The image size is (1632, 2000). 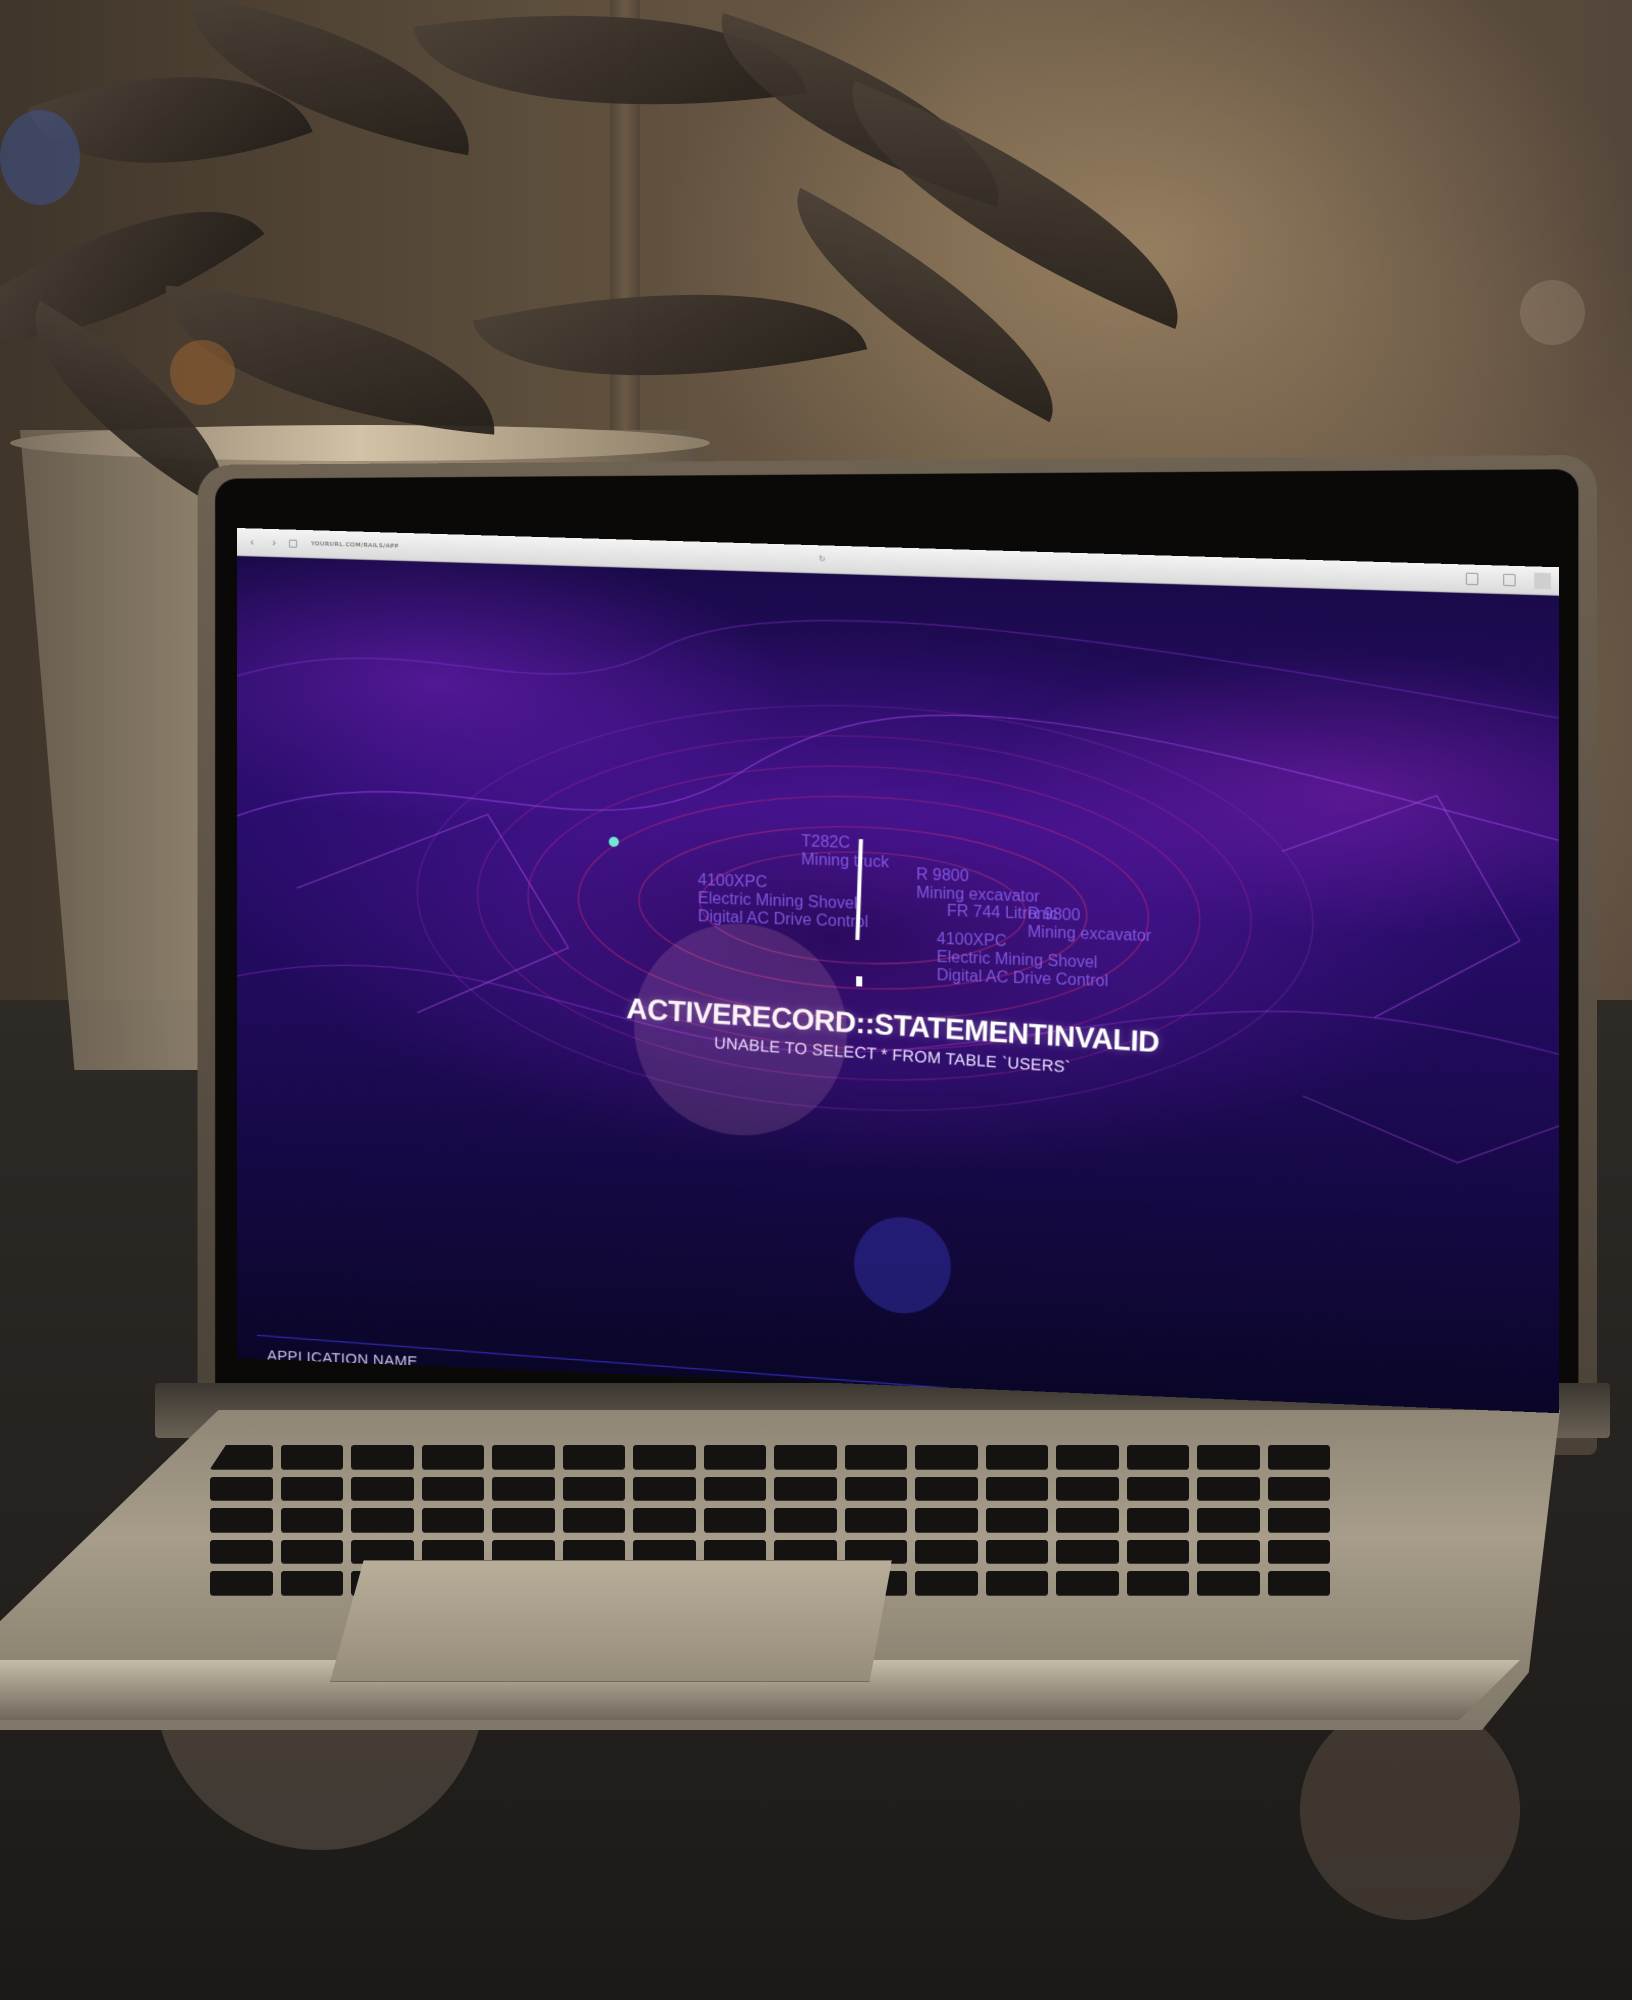 What do you see at coordinates (1509, 579) in the screenshot?
I see `tabs-icon` at bounding box center [1509, 579].